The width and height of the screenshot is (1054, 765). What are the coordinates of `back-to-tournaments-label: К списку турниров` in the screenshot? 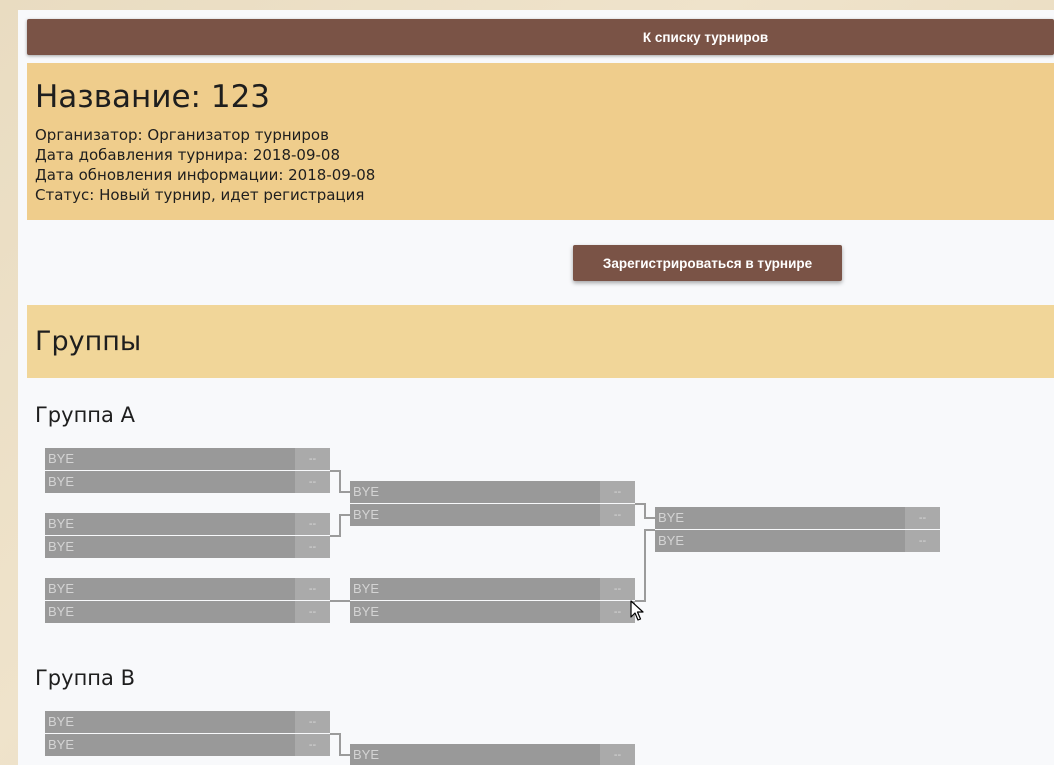 It's located at (705, 37).